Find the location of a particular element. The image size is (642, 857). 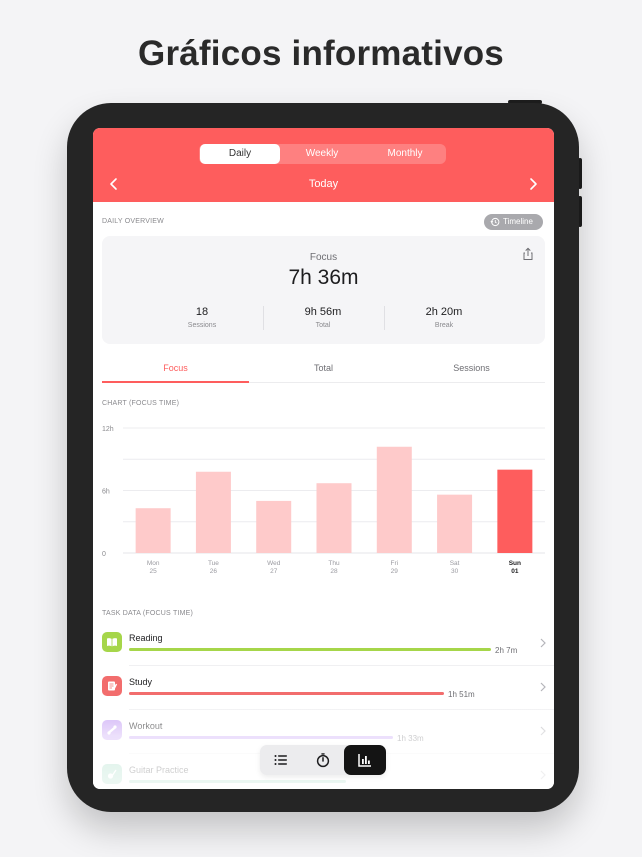

daily-overview-label: DAILY OVERVIEW is located at coordinates (133, 221).